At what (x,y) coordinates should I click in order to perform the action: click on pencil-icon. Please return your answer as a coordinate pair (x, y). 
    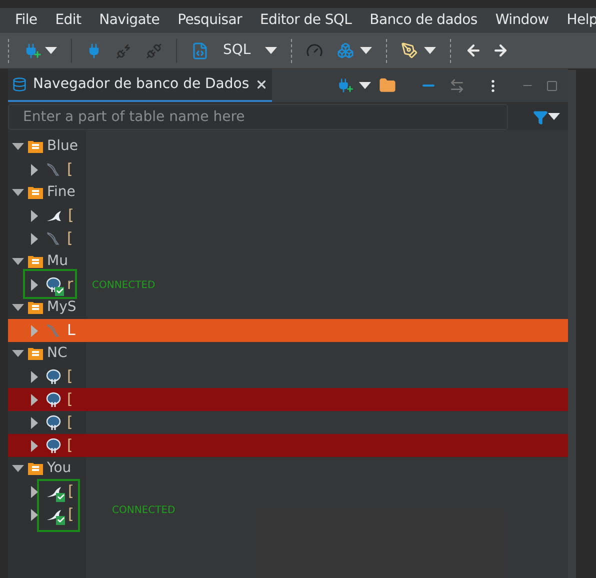
    Looking at the image, I should click on (409, 50).